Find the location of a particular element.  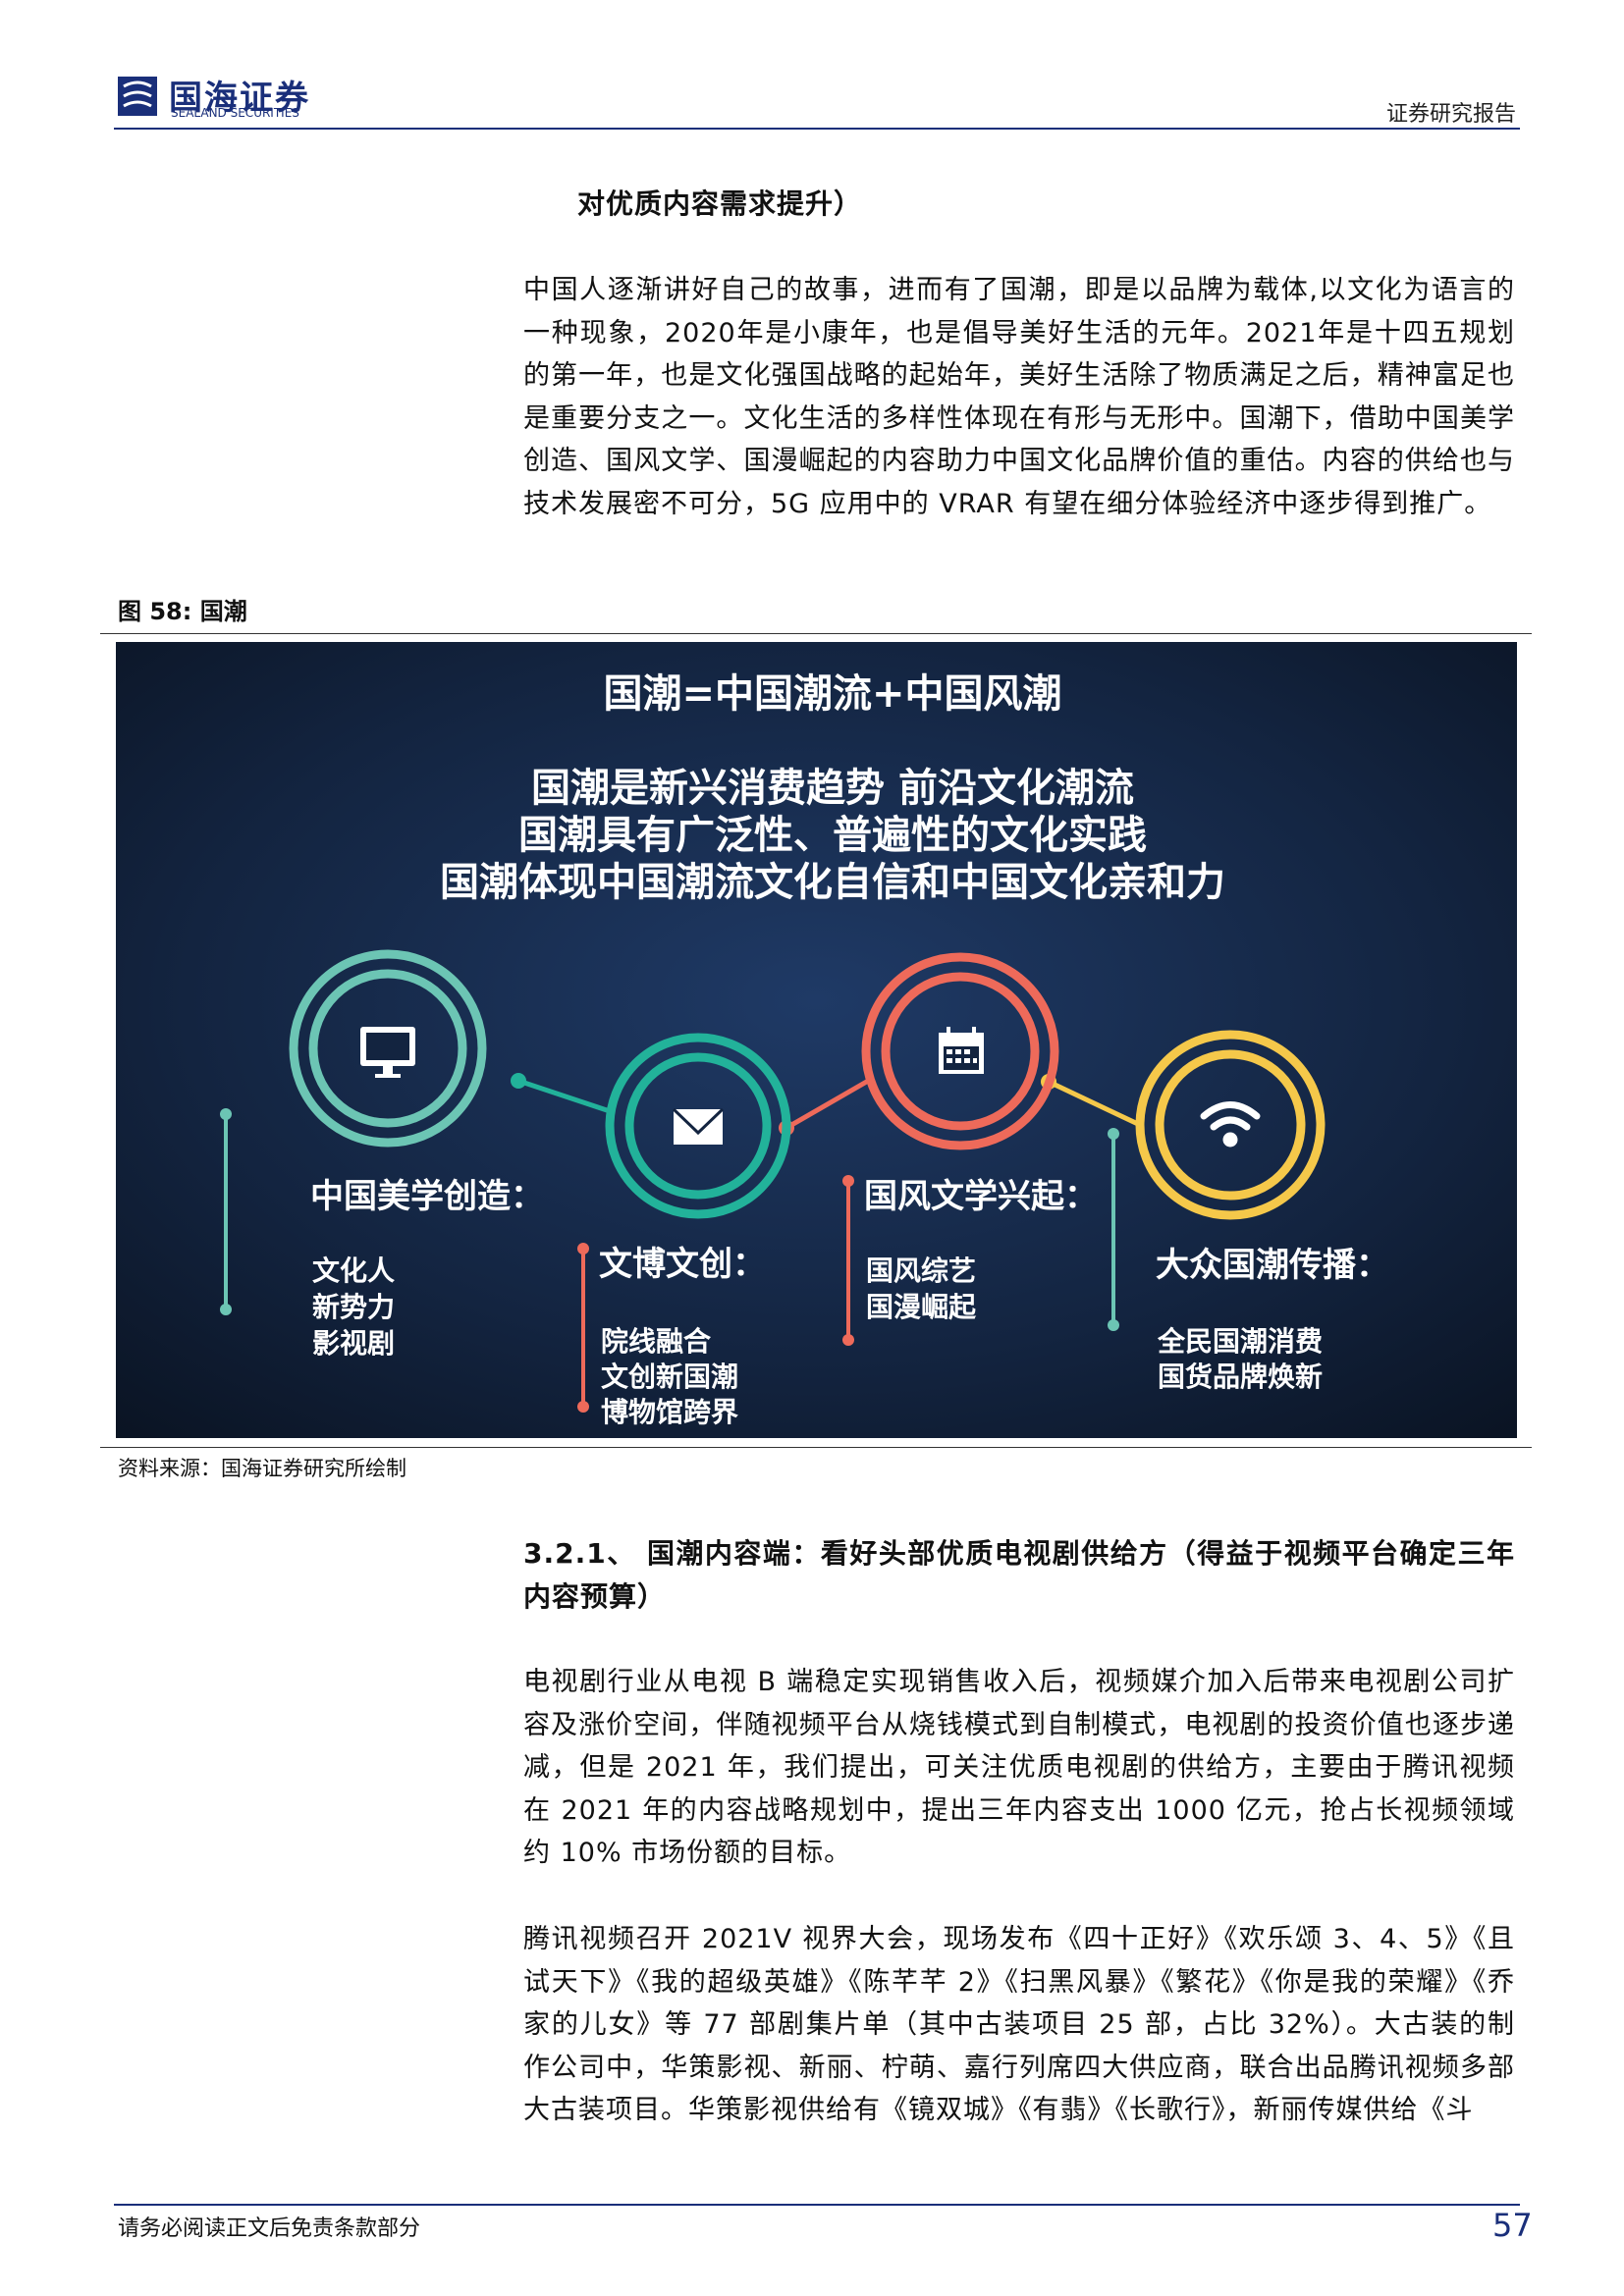

figure-line-3: 国潮体现中国潮流文化自信和中国文化亲和力 is located at coordinates (832, 882).